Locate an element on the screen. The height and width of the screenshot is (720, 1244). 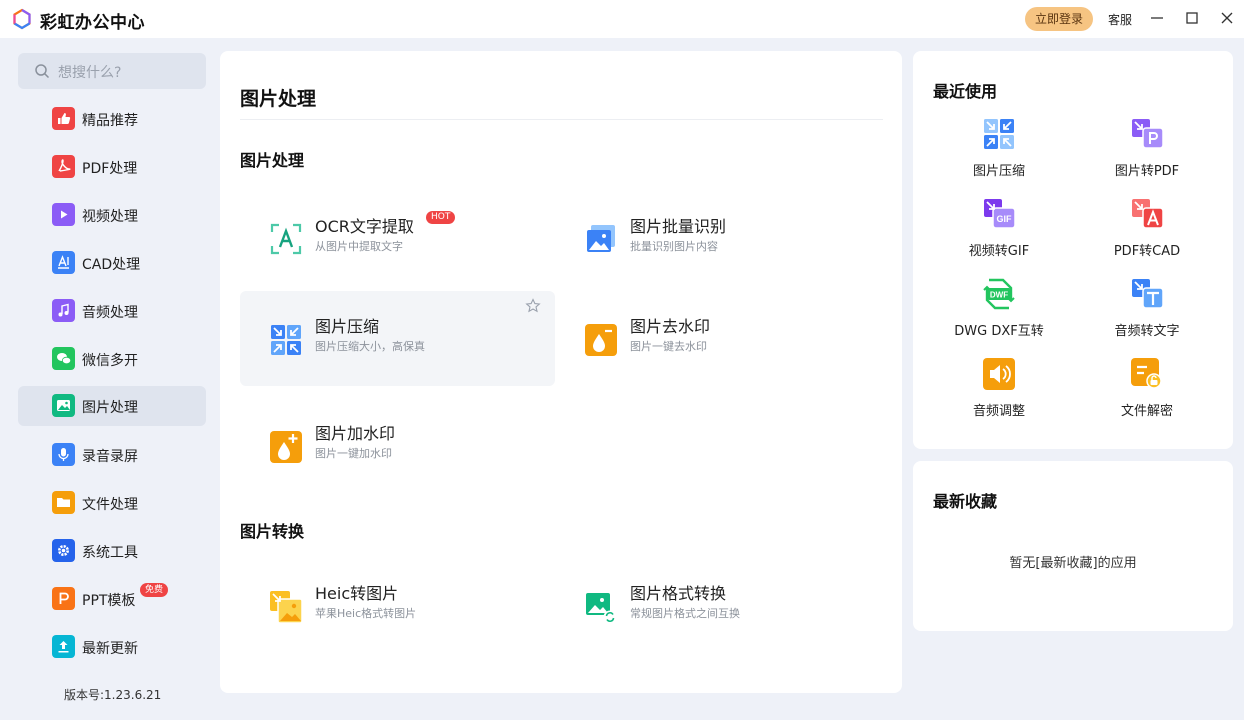
customer-service-button: 客服 is located at coordinates (1120, 19).